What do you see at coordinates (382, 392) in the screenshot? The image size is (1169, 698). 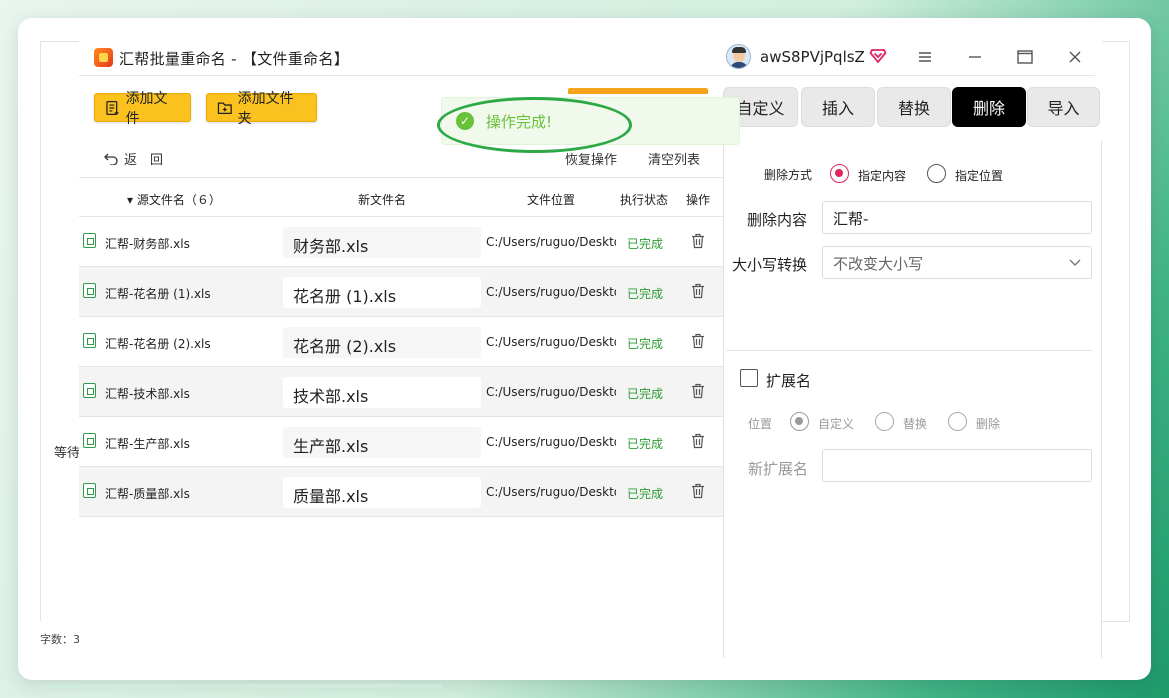 I see `new-filename: 技术部.xls` at bounding box center [382, 392].